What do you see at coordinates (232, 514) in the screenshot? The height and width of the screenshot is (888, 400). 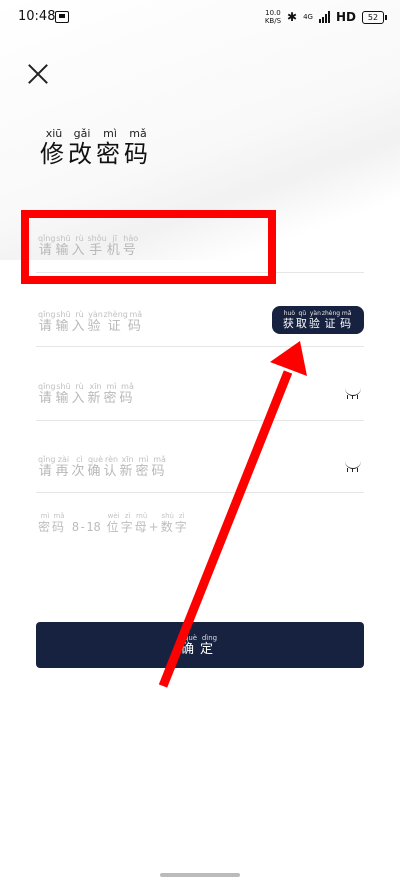 I see `annotation-arrow` at bounding box center [232, 514].